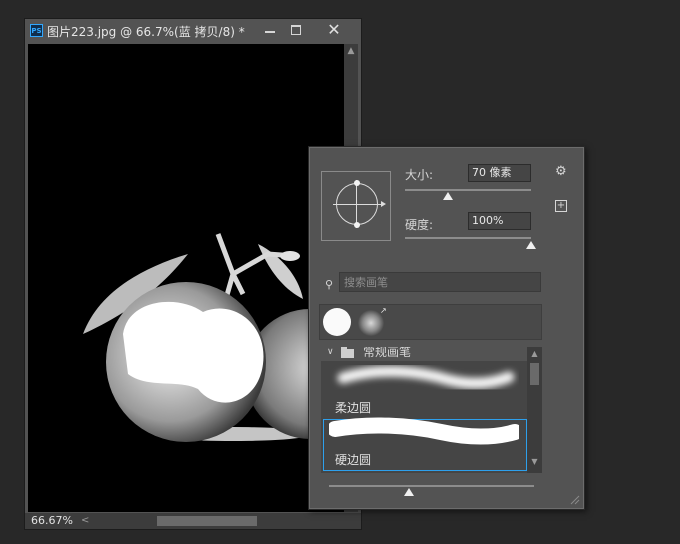 This screenshot has height=544, width=680. What do you see at coordinates (499, 221) in the screenshot?
I see `hardness-field: 100%` at bounding box center [499, 221].